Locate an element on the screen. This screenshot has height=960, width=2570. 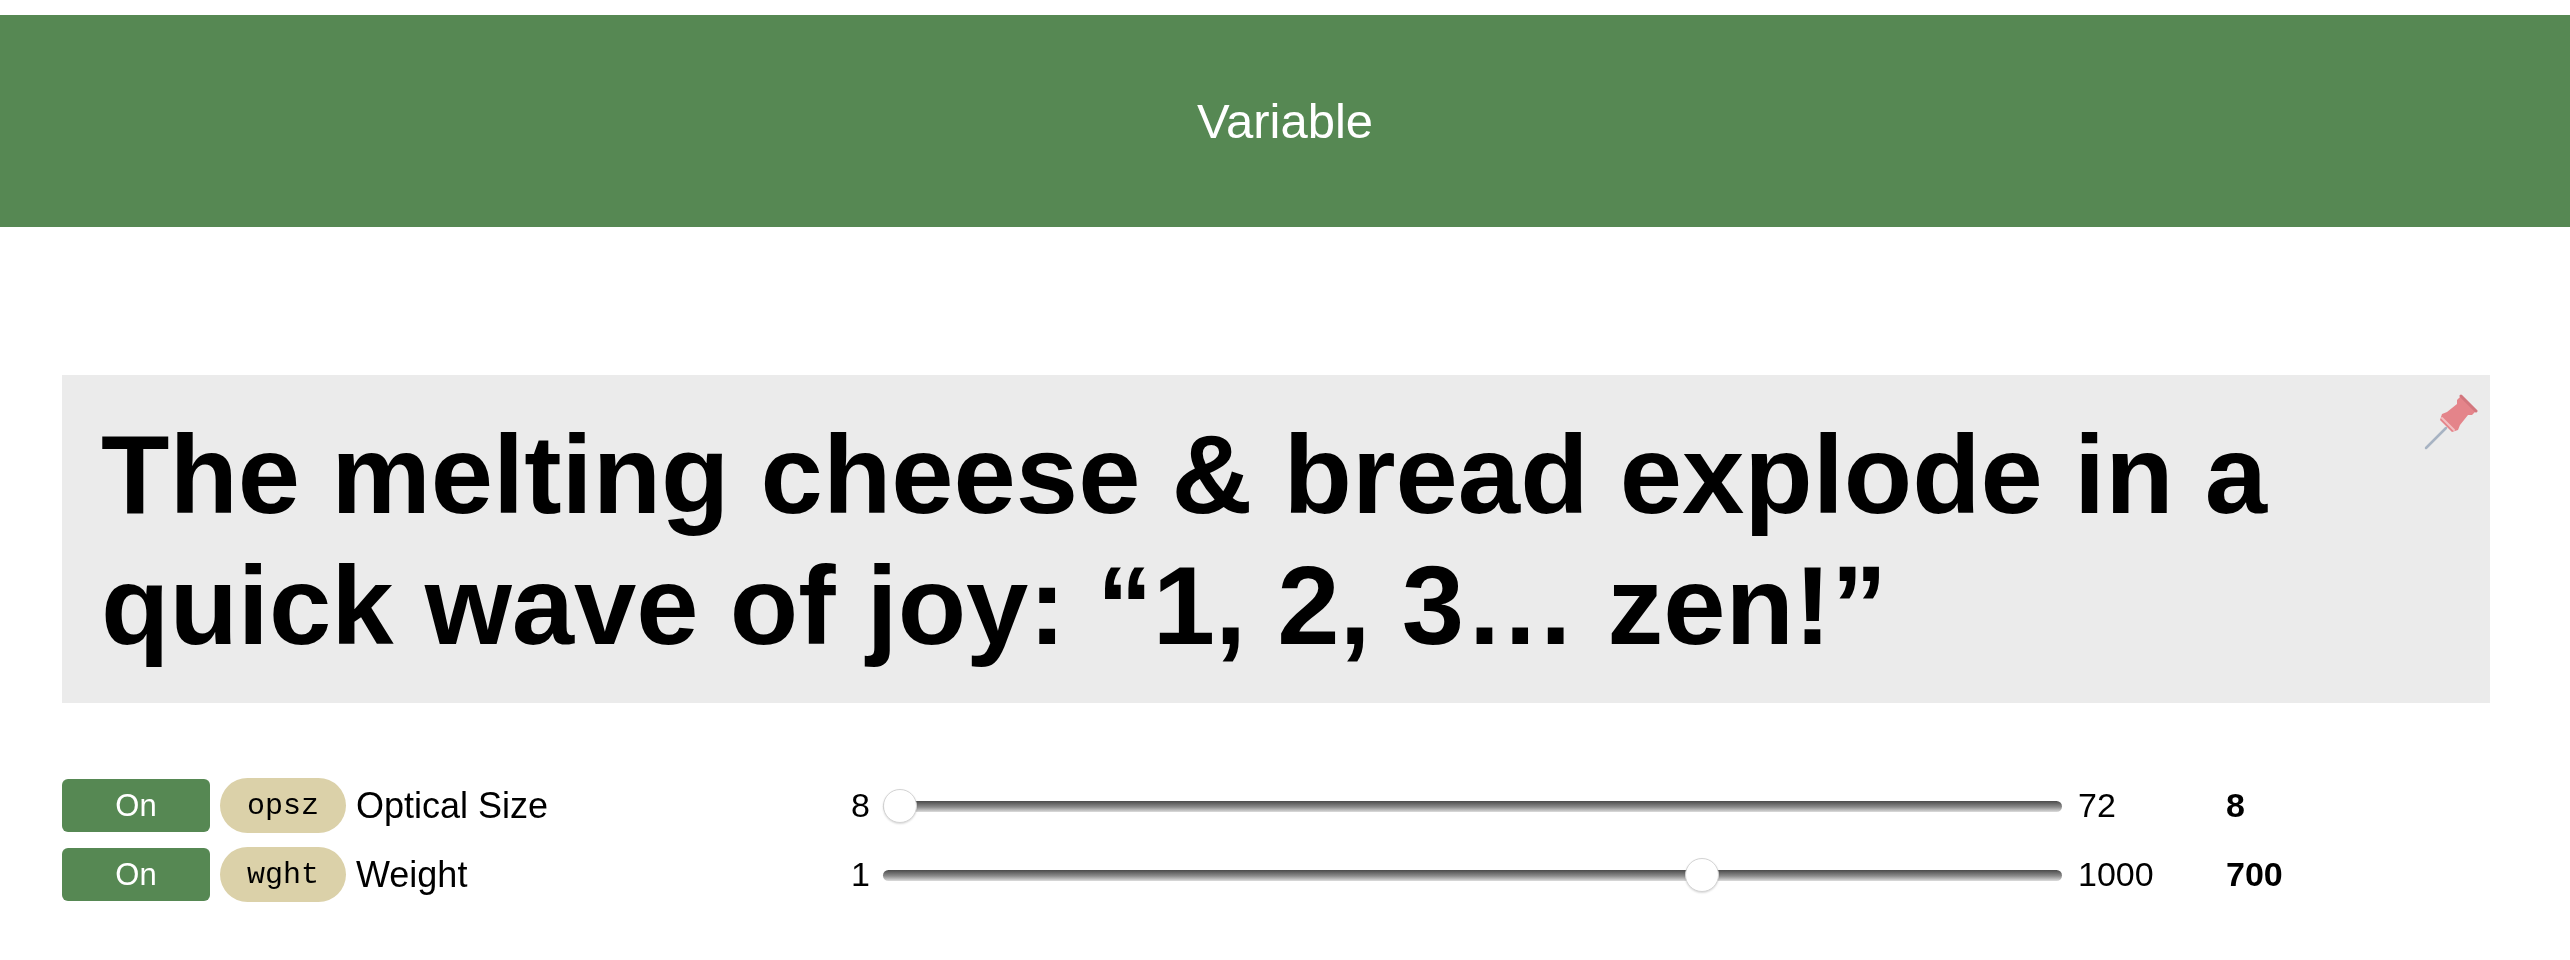
axis-tag: wght is located at coordinates (283, 874).